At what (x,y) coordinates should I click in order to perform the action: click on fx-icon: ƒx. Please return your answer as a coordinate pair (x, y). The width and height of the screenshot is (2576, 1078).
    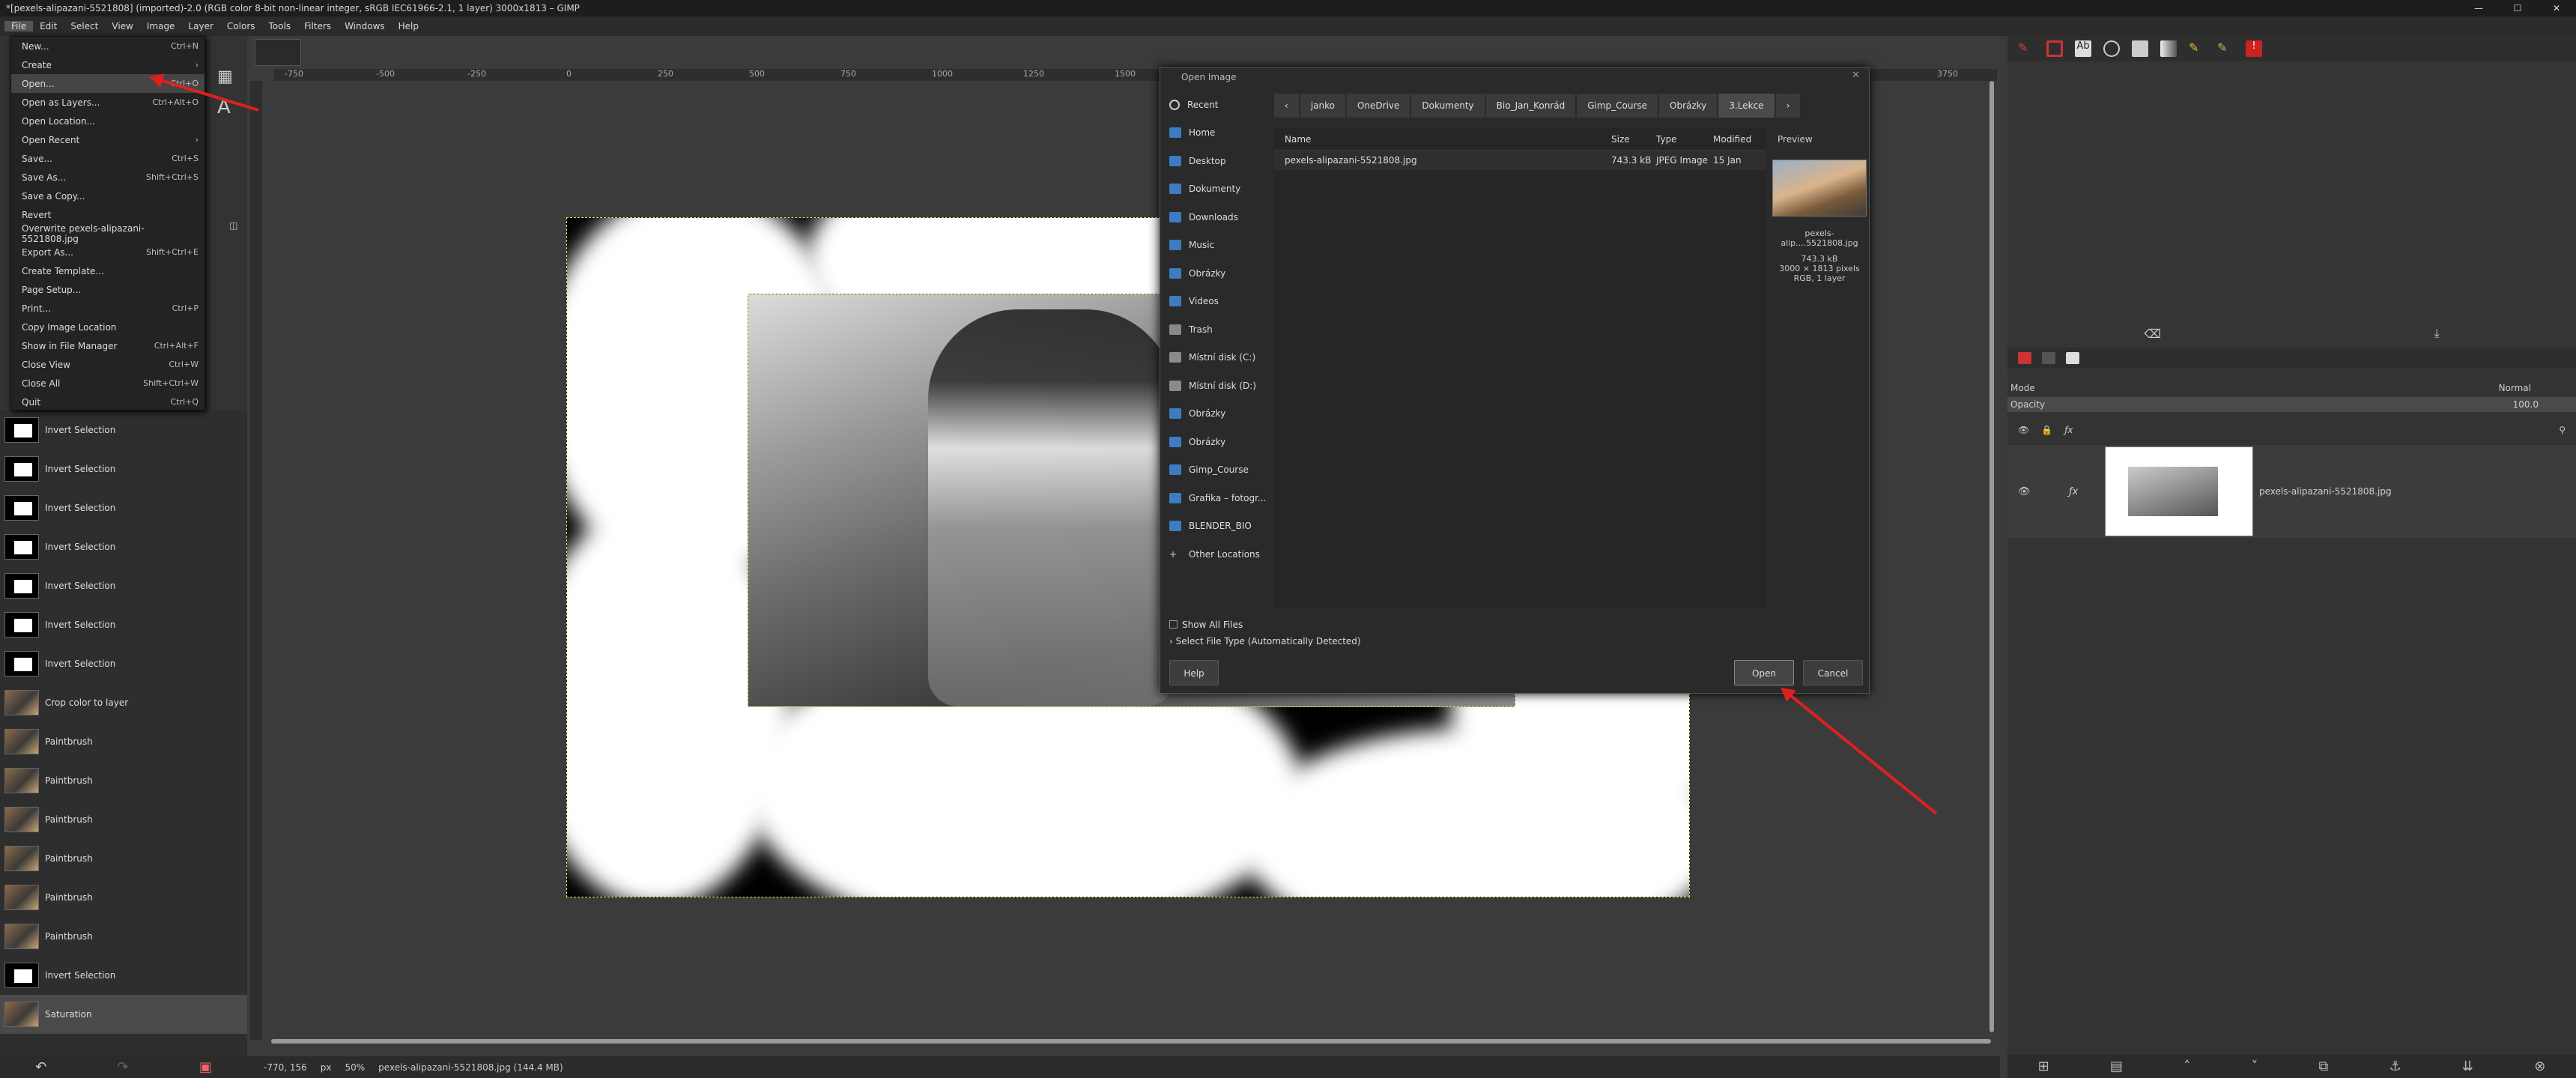
    Looking at the image, I should click on (2068, 430).